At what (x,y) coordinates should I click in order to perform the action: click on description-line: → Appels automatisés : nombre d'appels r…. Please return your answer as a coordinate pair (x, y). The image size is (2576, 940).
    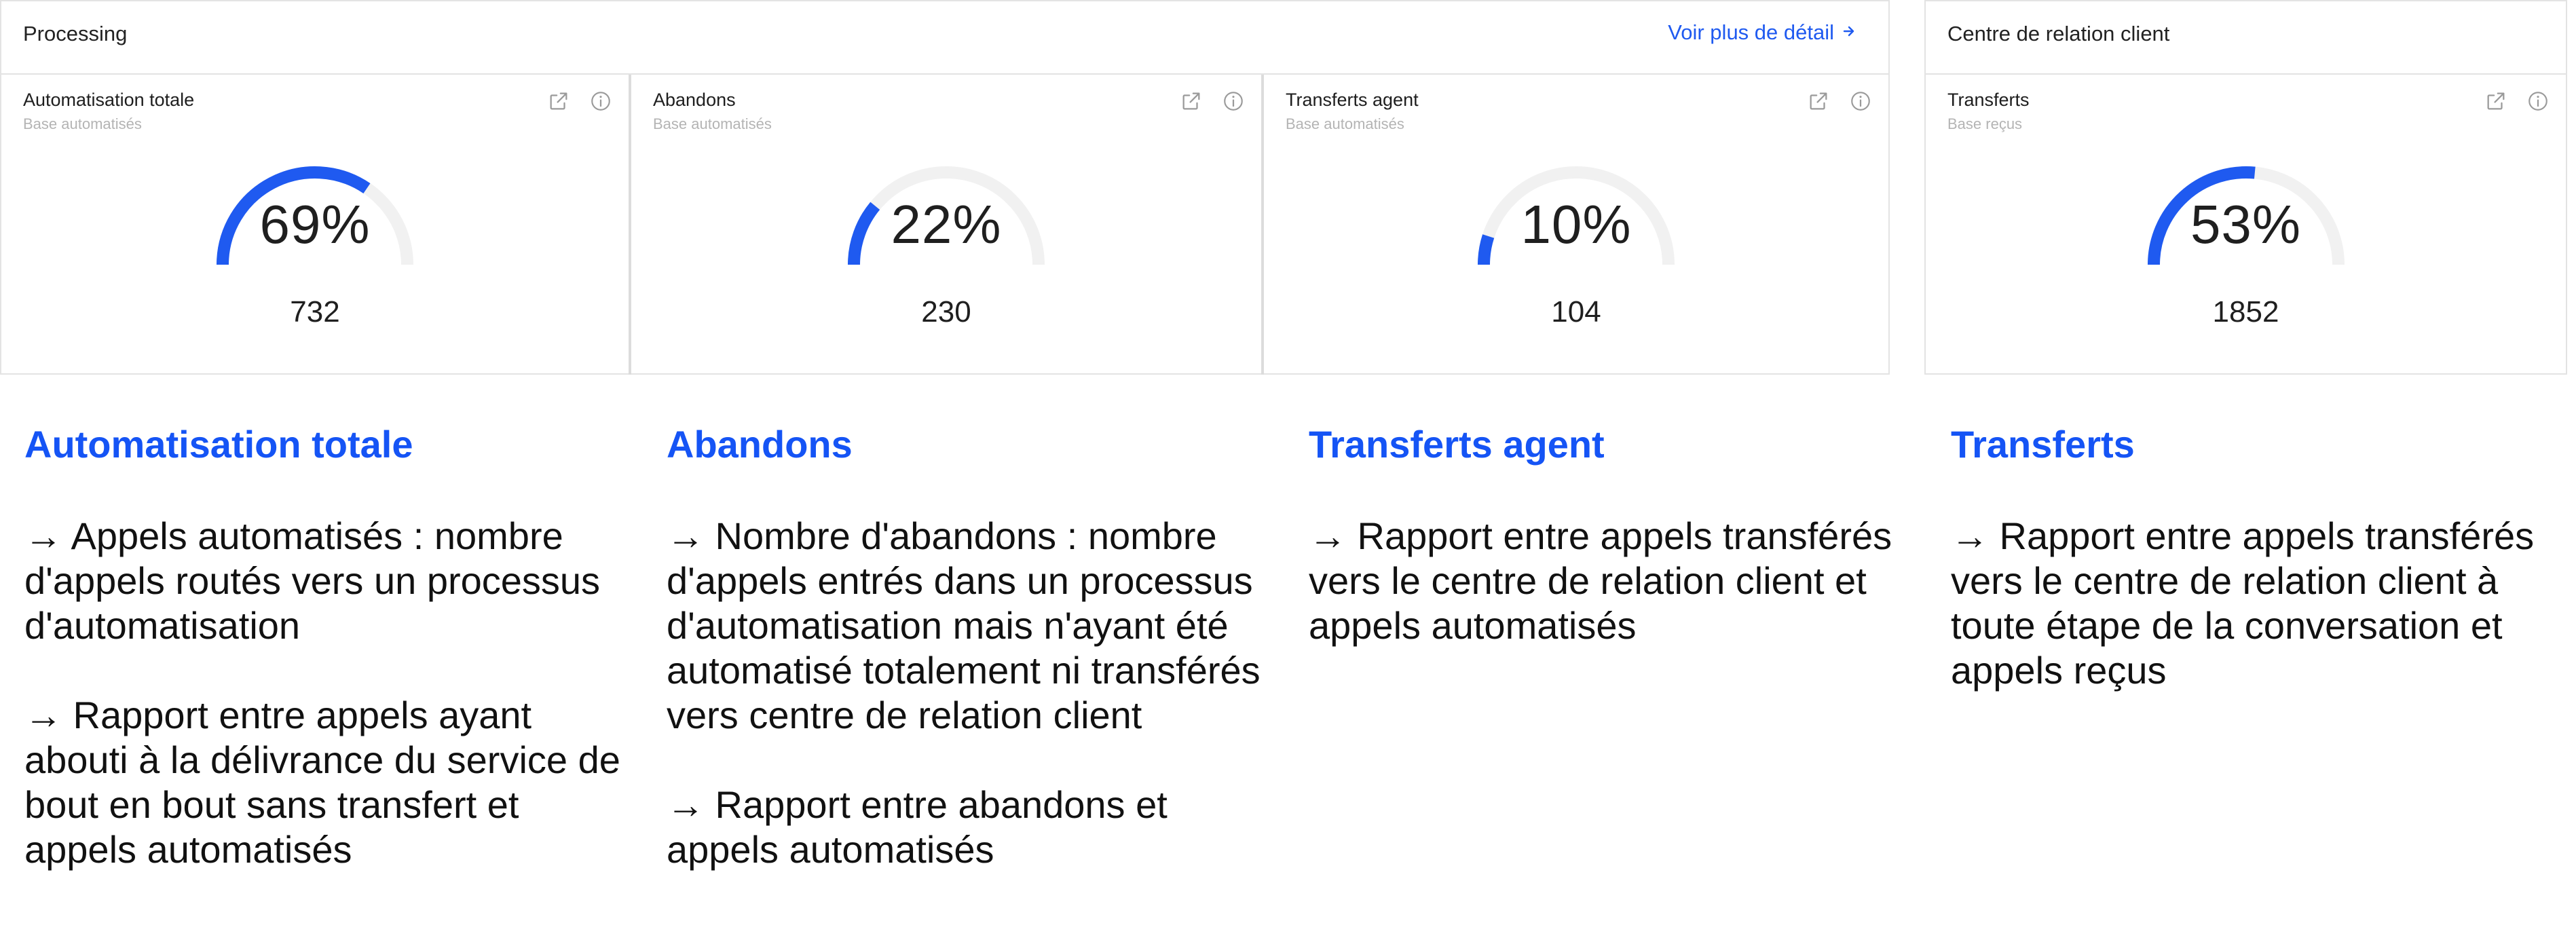
    Looking at the image, I should click on (313, 580).